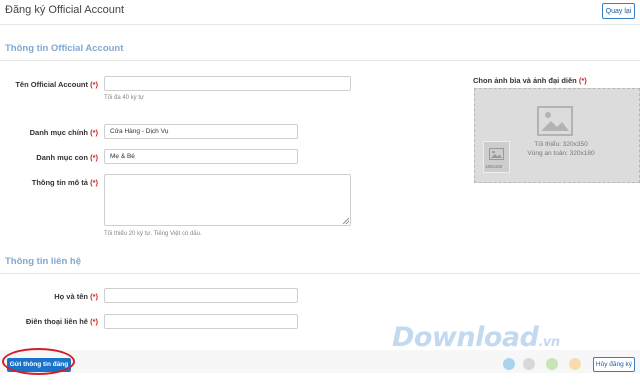 This screenshot has width=640, height=386. What do you see at coordinates (61, 321) in the screenshot?
I see `phone-label: Điên thoại liên hê (*)` at bounding box center [61, 321].